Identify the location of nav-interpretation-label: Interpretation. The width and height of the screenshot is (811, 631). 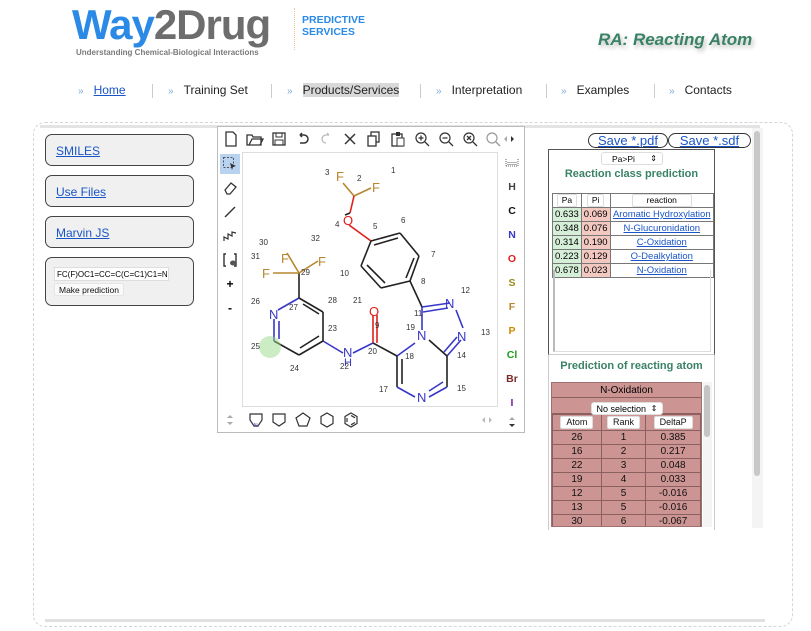
(487, 90).